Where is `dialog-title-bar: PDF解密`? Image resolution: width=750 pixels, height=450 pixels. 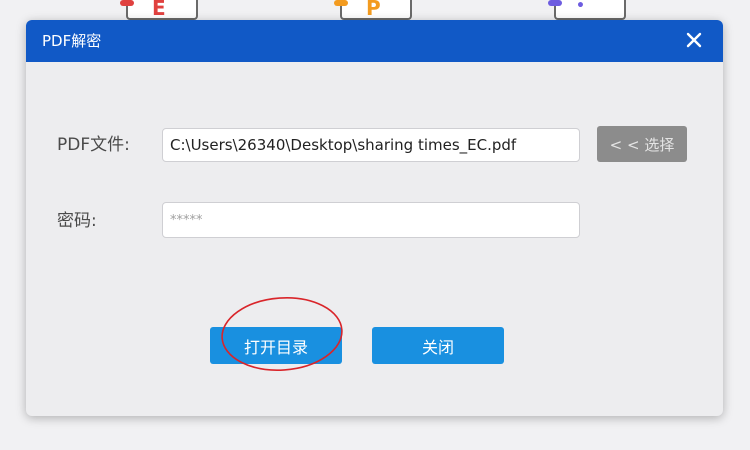 dialog-title-bar: PDF解密 is located at coordinates (374, 41).